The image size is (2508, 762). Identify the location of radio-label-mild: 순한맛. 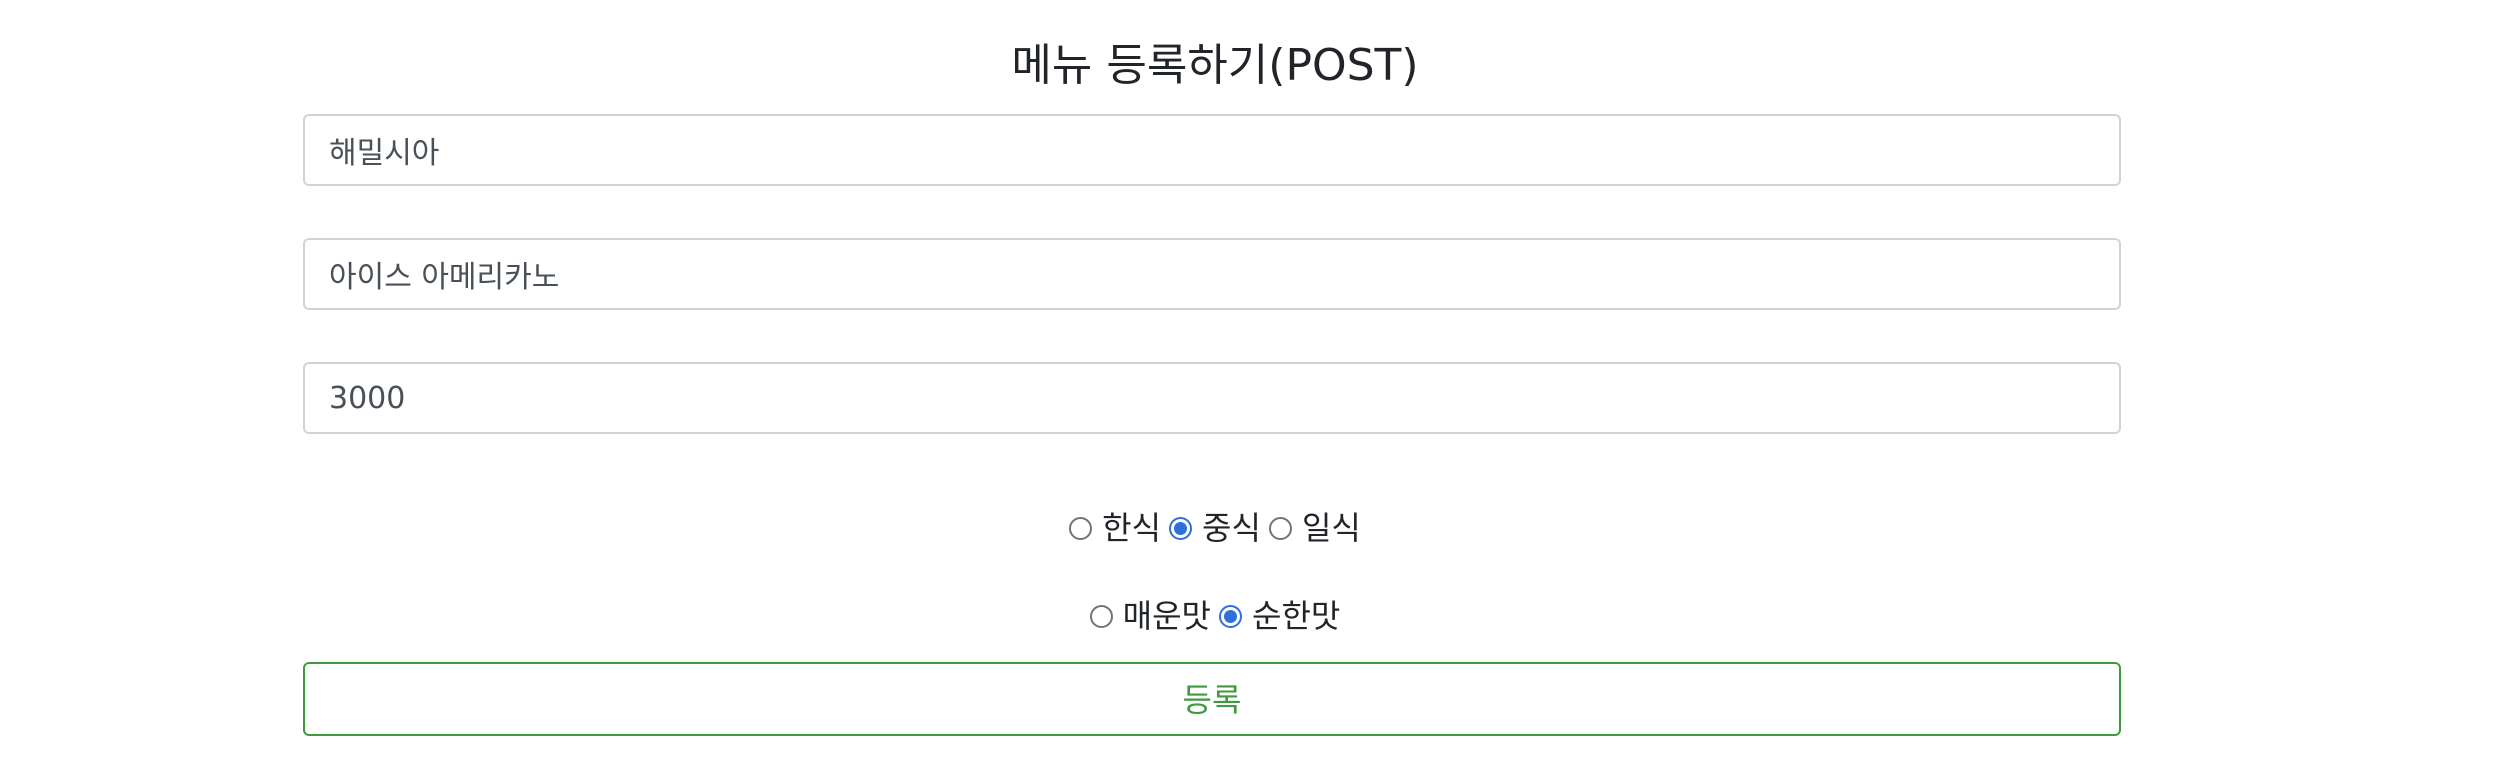
(1296, 616).